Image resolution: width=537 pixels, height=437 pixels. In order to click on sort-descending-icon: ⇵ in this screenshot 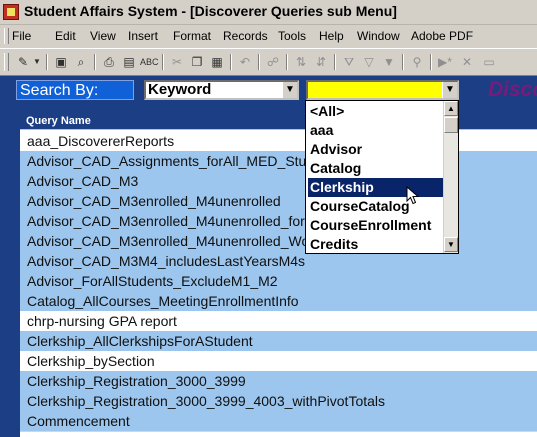, I will do `click(321, 62)`.